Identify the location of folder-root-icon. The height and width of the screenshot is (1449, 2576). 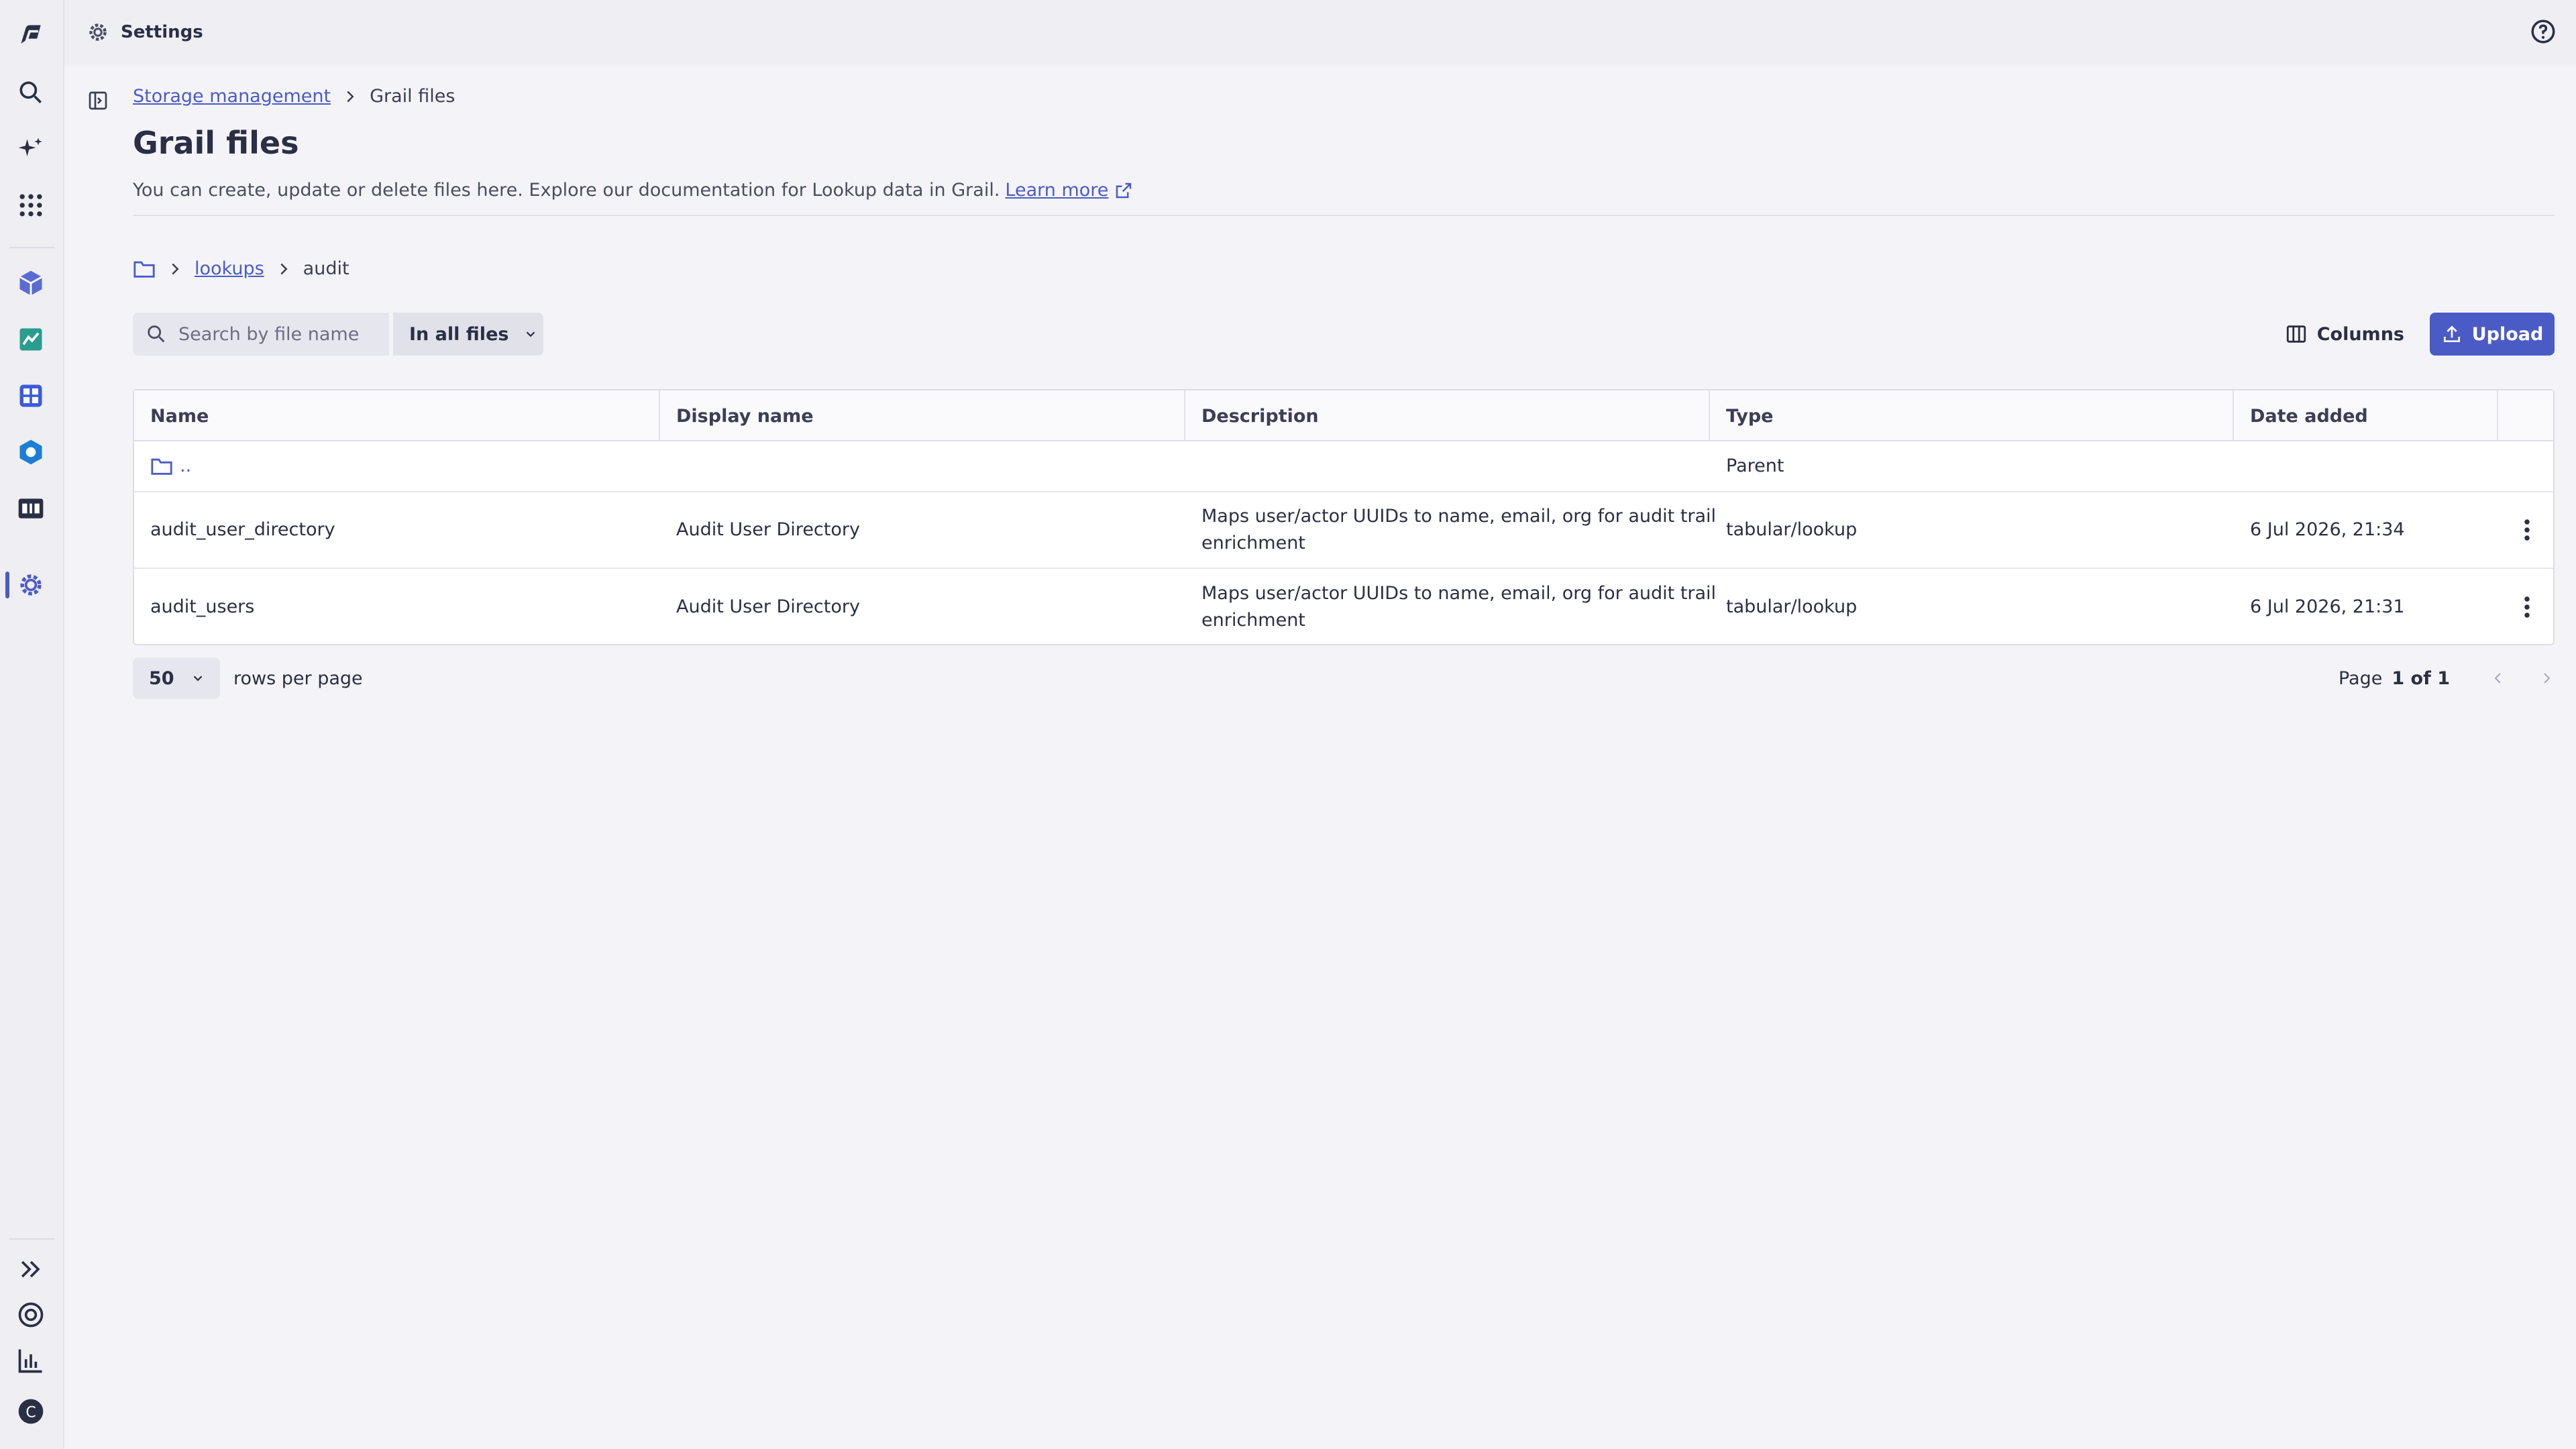
(144, 269).